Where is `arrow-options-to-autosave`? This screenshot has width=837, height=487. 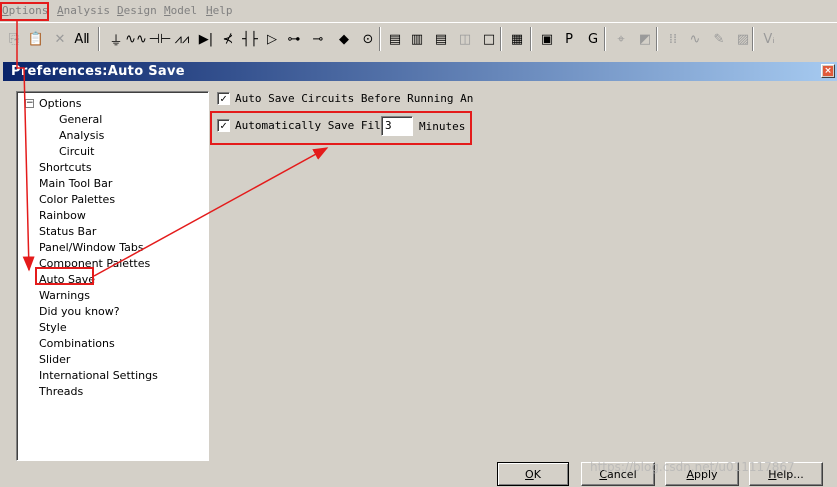
arrow-options-to-autosave is located at coordinates (25, 146).